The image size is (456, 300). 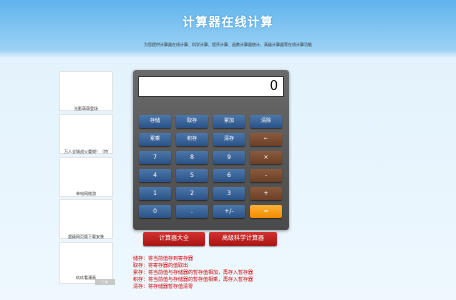 I want to click on ad-caption: 万人全城战火重燃！（特, so click(x=86, y=152).